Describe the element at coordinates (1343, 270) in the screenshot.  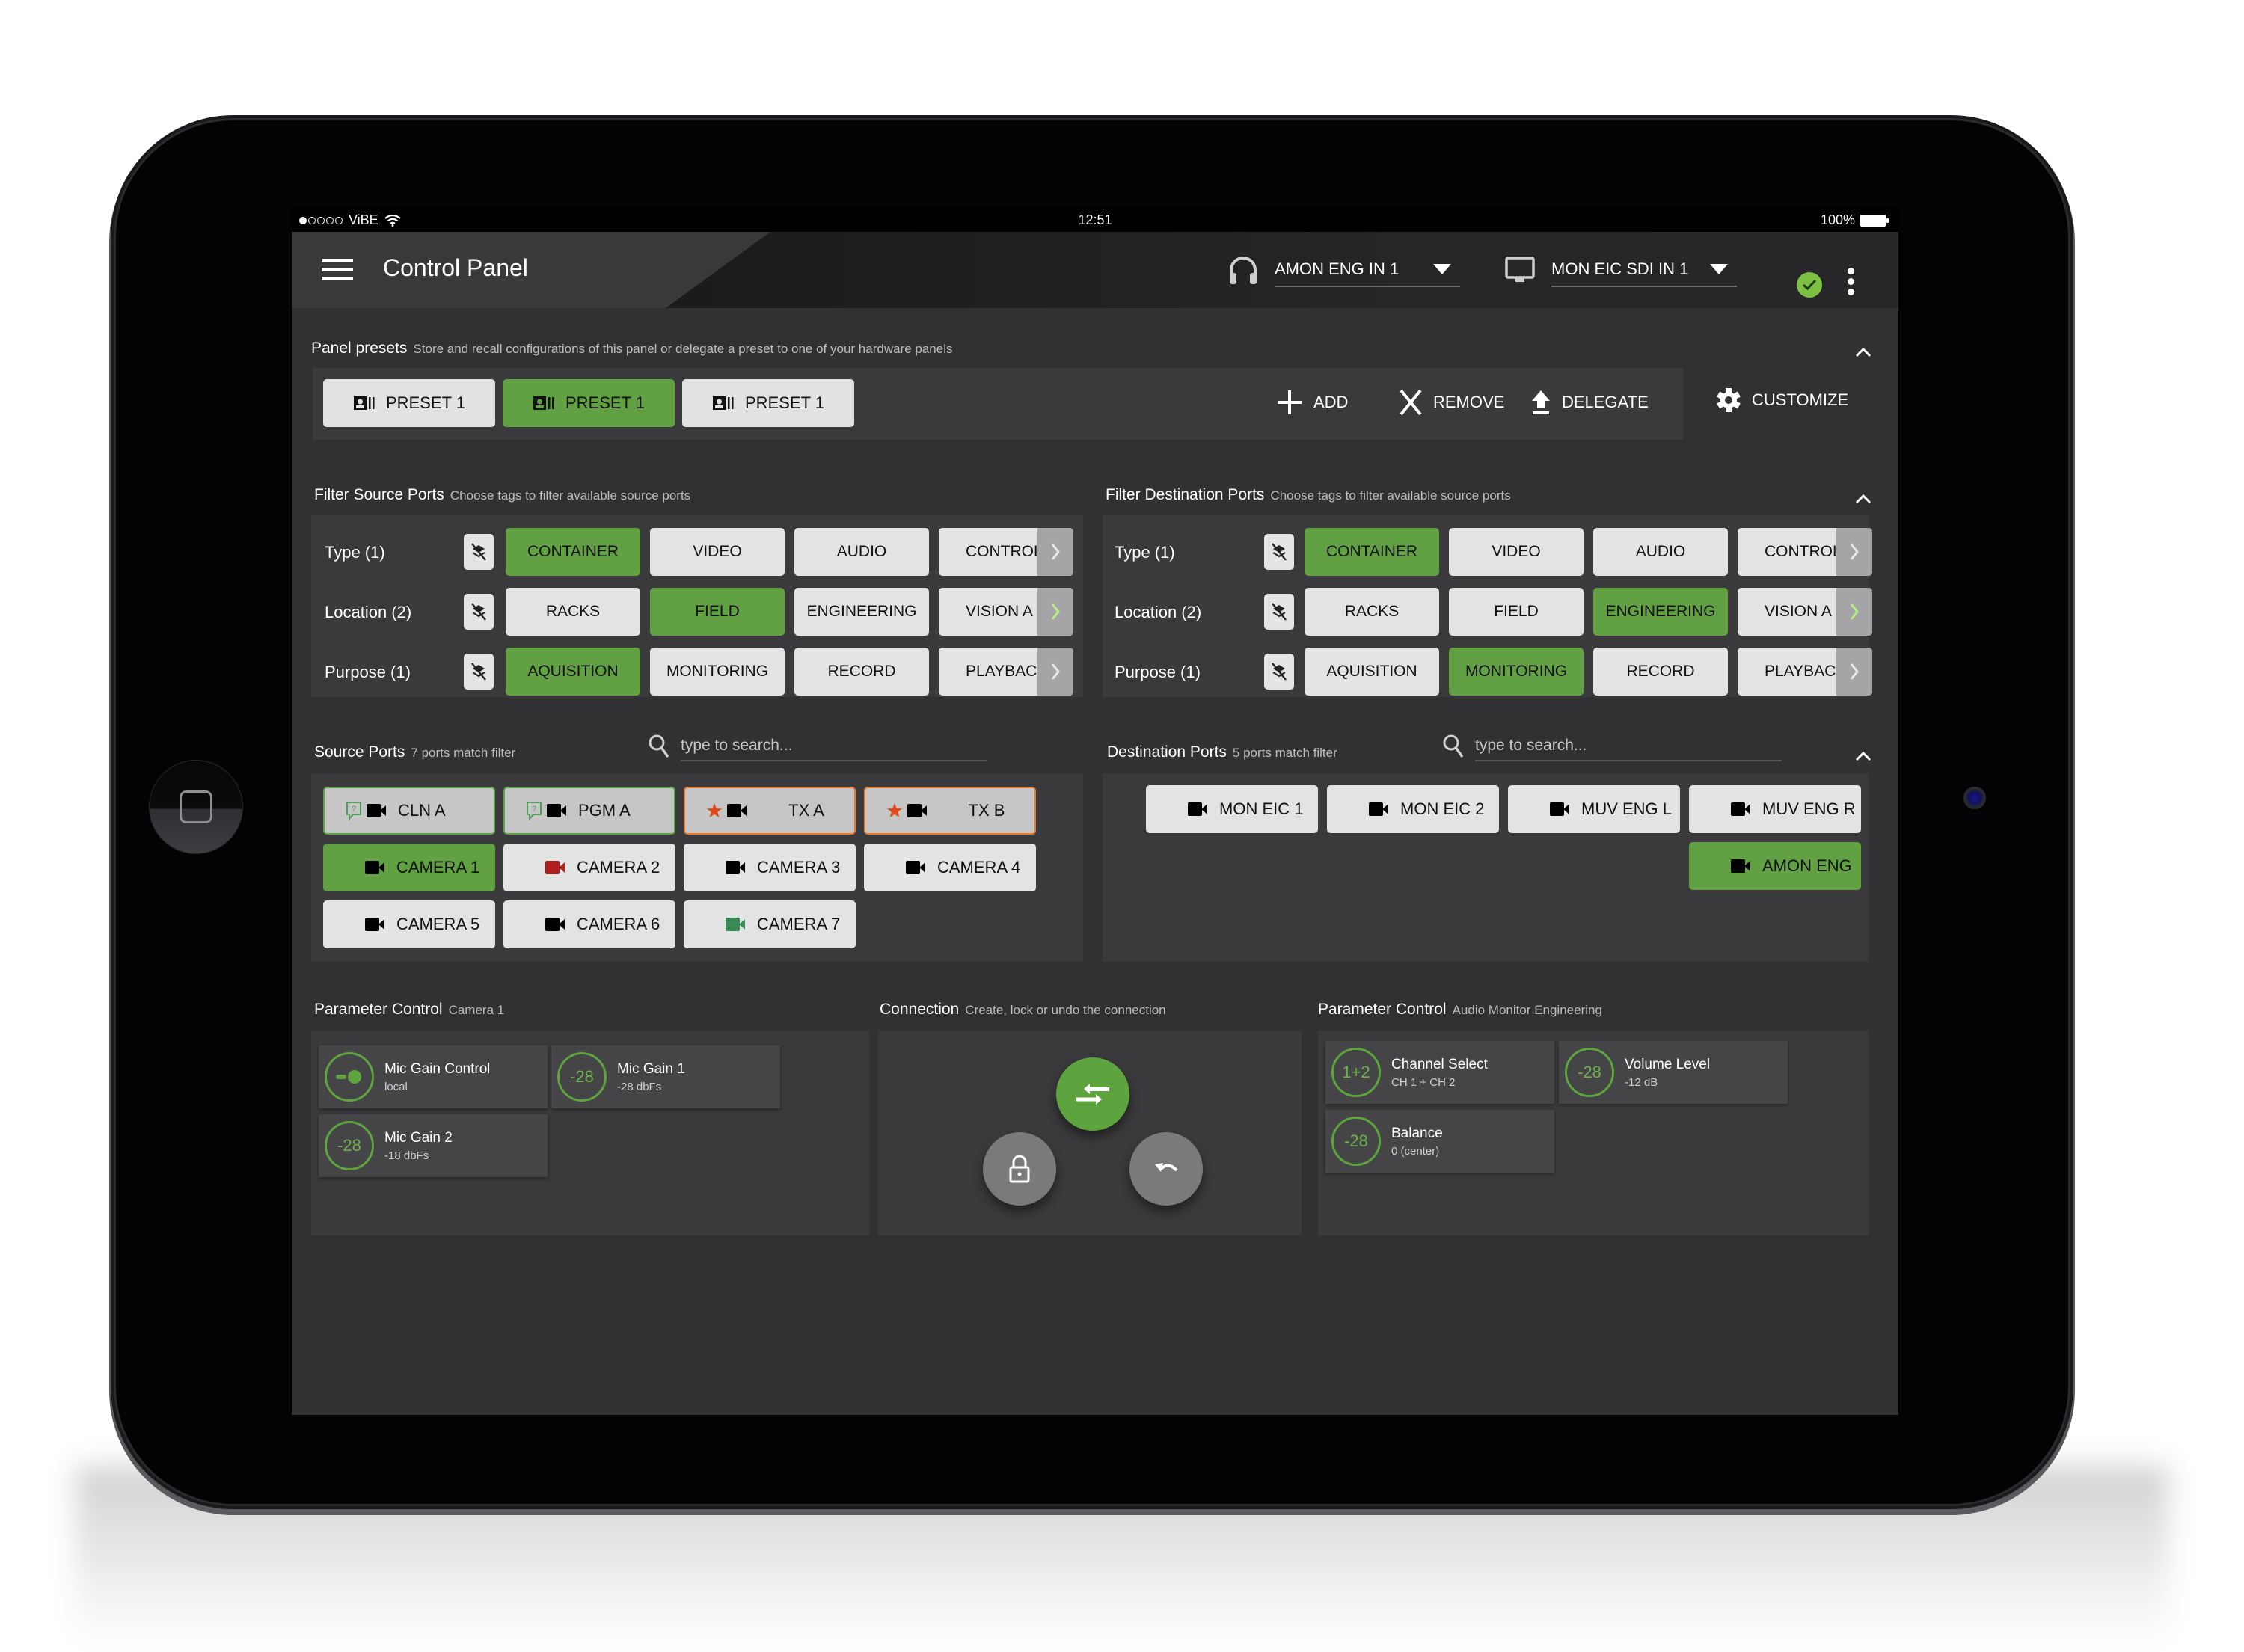
I see `audio-monitor-select: AMON ENG IN 1` at that location.